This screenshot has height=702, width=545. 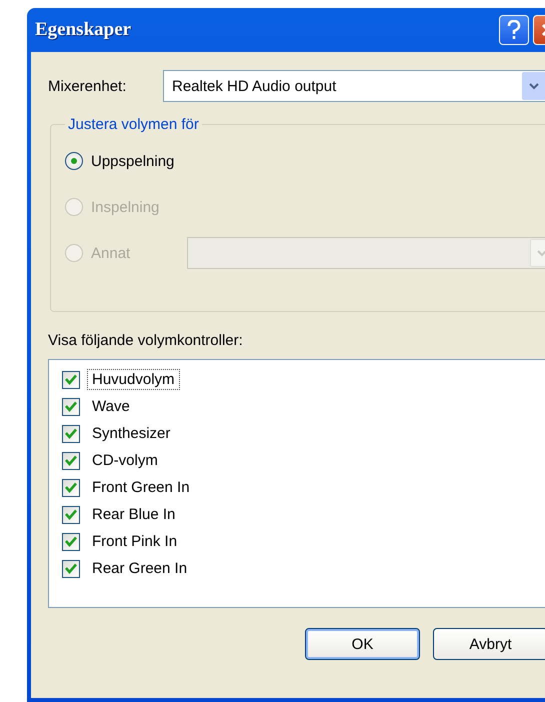 What do you see at coordinates (74, 161) in the screenshot?
I see `radio-button` at bounding box center [74, 161].